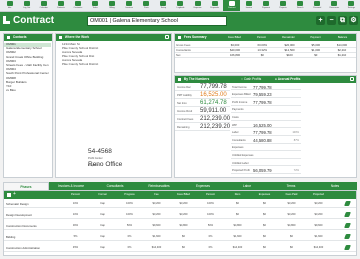  I want to click on tab-notes: Notes, so click(335, 186).